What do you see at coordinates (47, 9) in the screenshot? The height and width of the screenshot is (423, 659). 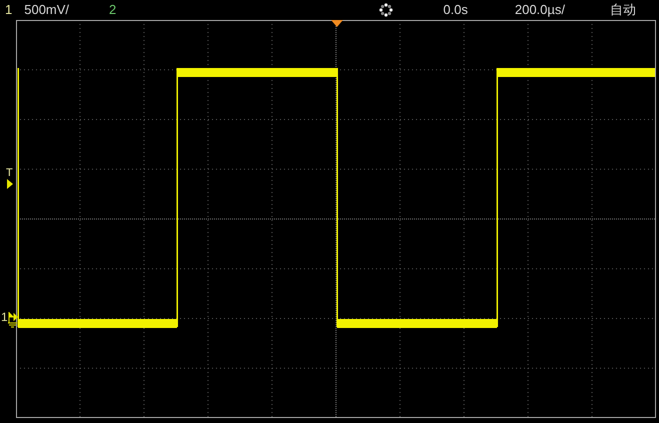 I see `vertical-scale: 500mV/` at bounding box center [47, 9].